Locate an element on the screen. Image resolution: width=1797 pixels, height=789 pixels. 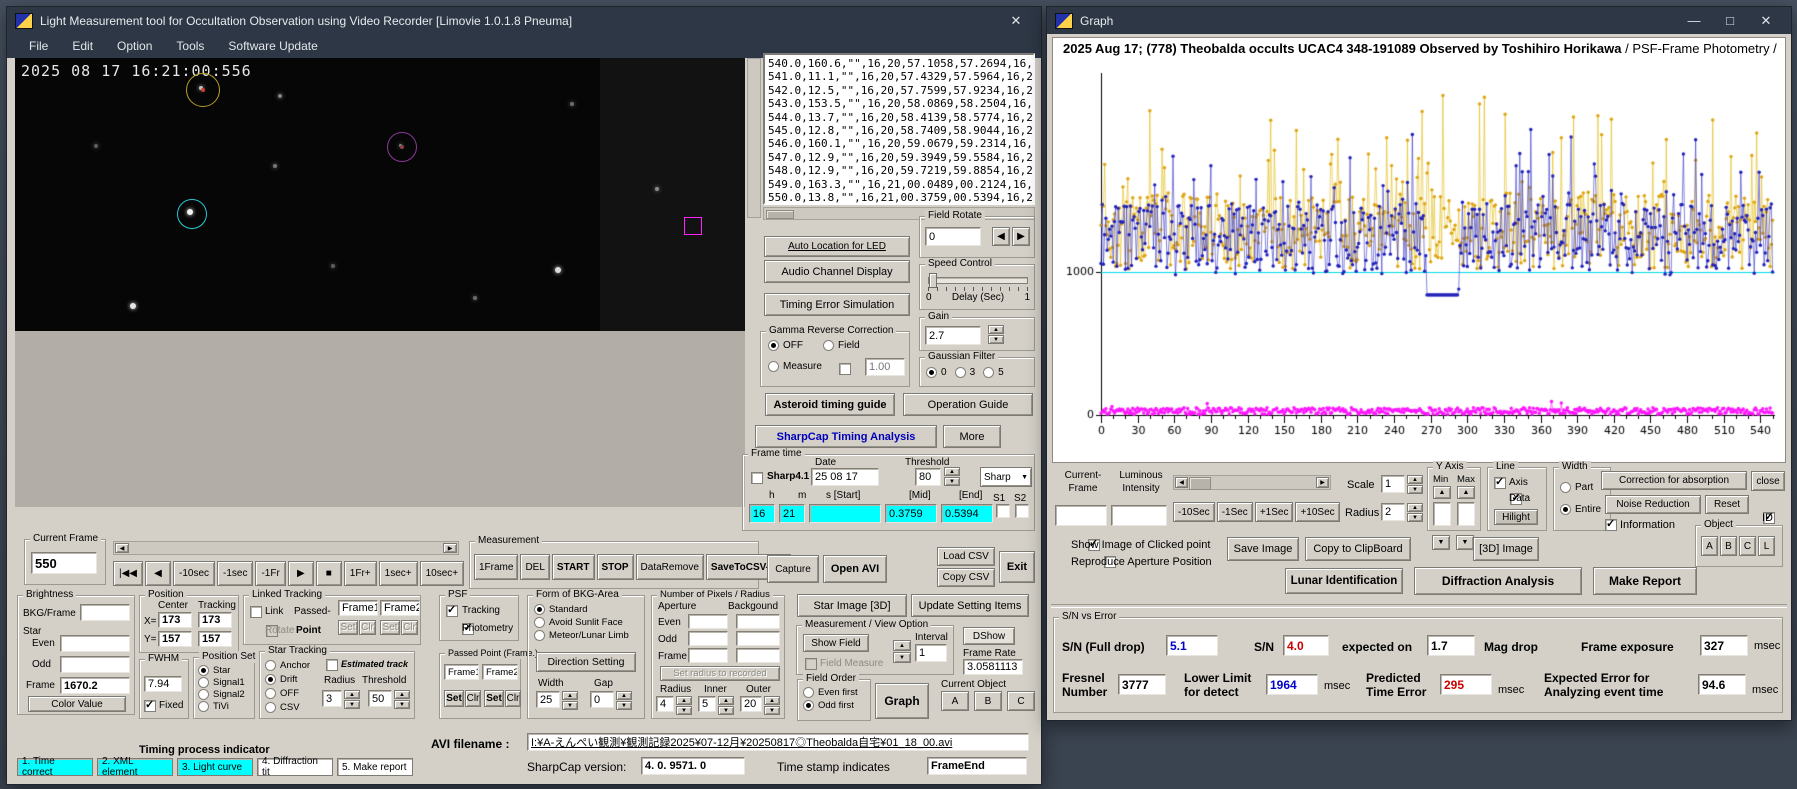
ymin-field is located at coordinates (1442, 514).